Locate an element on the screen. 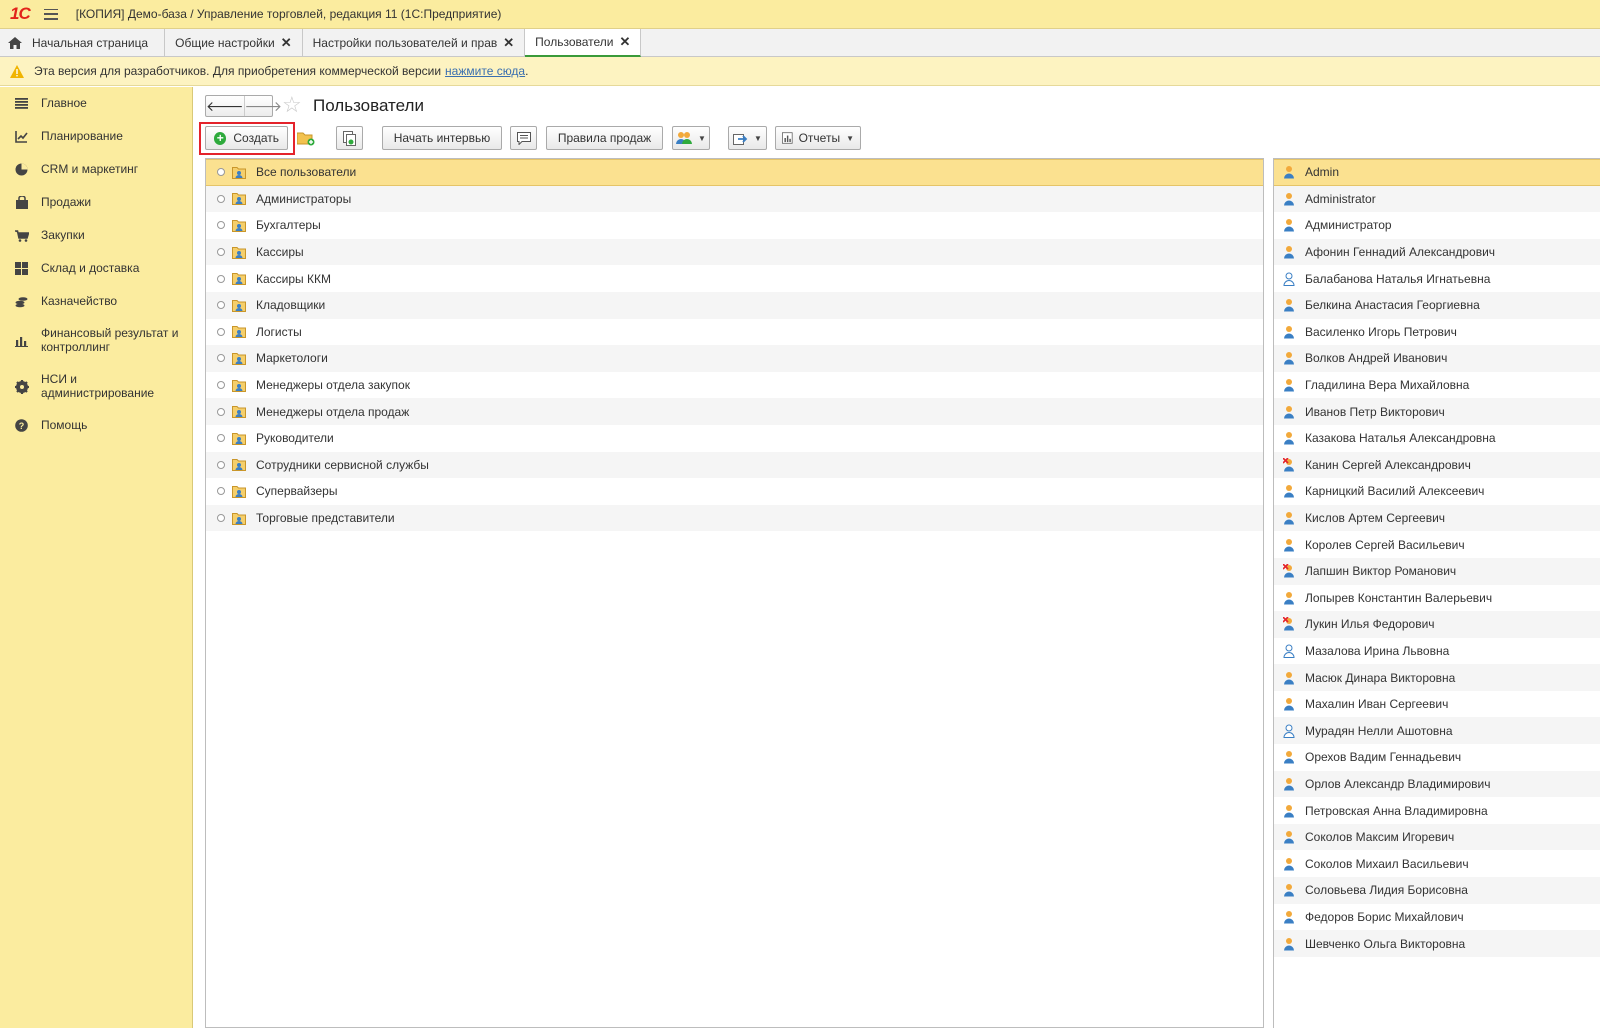 Image resolution: width=1600 pixels, height=1028 pixels. user-row: Орлов Александр Владимирович is located at coordinates (1437, 784).